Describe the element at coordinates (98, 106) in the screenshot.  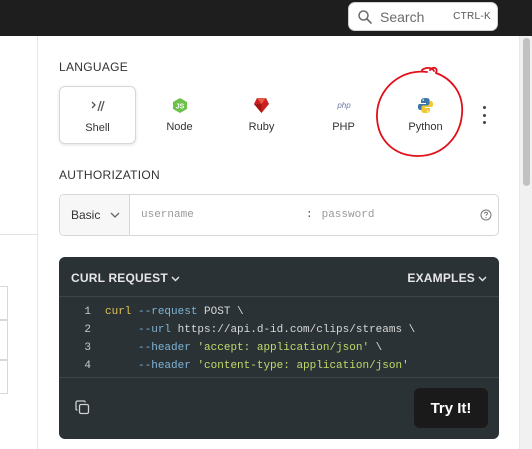
I see `shell-icon` at that location.